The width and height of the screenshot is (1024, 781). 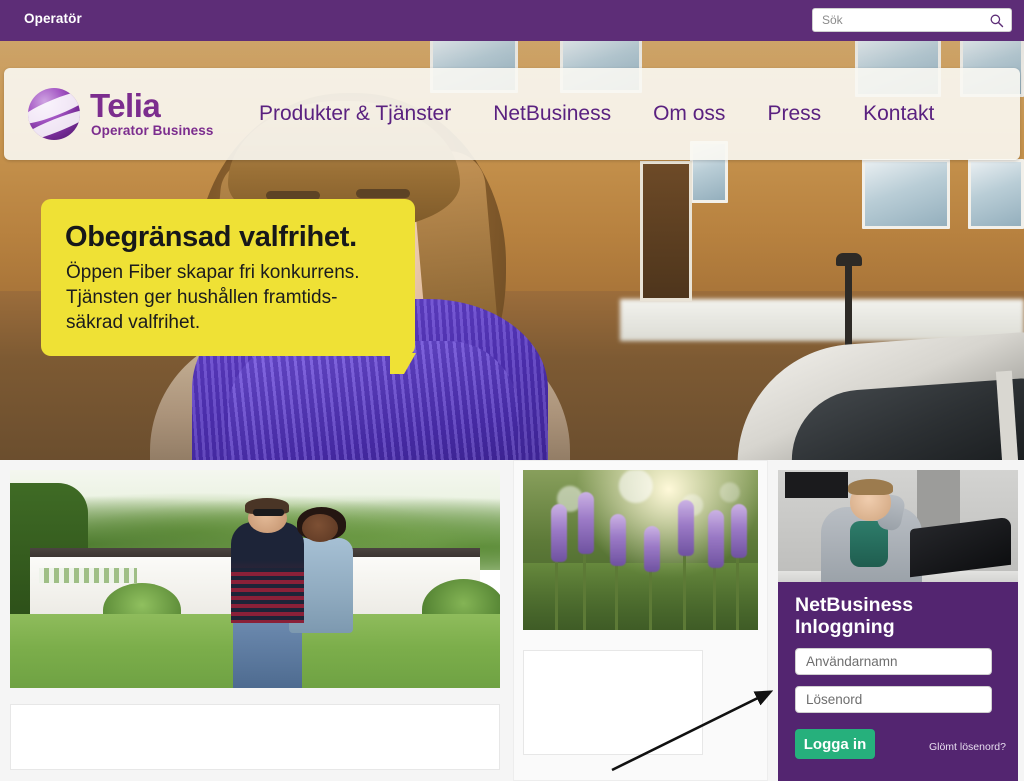 I want to click on callout-tail, so click(x=403, y=363).